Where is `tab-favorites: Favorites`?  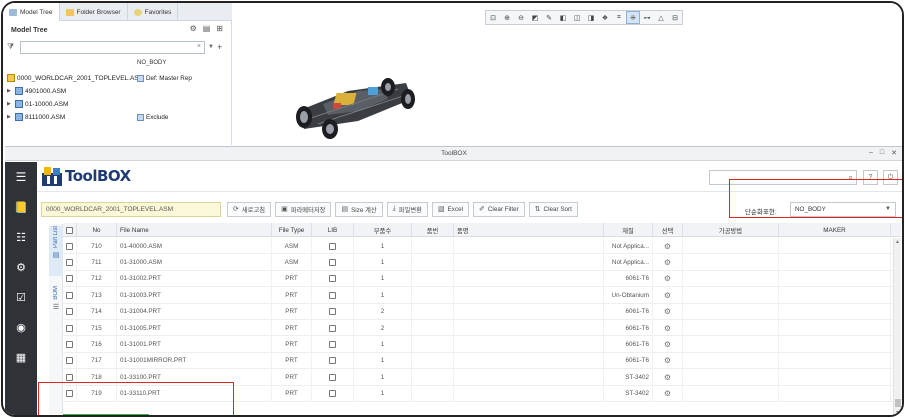
tab-favorites: Favorites is located at coordinates (153, 12).